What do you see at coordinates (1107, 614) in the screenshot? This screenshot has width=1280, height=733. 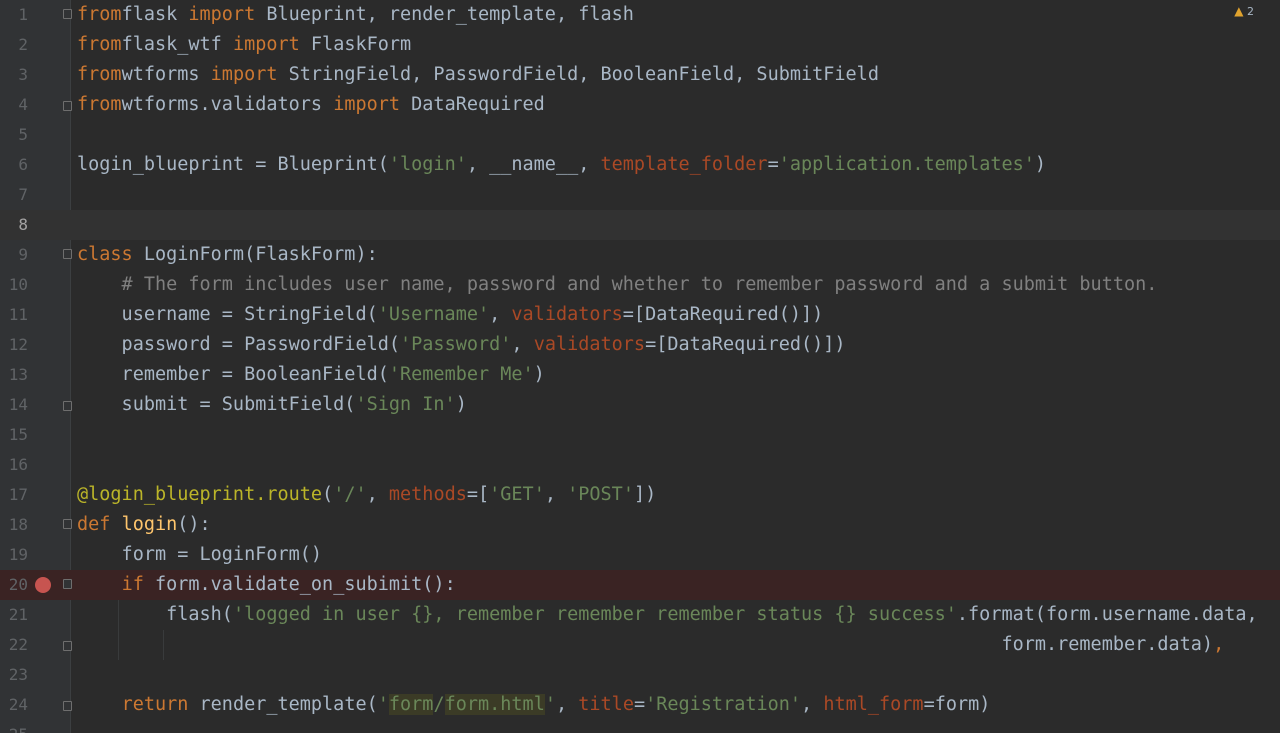 I see `code-token: .format(form.username.data,` at bounding box center [1107, 614].